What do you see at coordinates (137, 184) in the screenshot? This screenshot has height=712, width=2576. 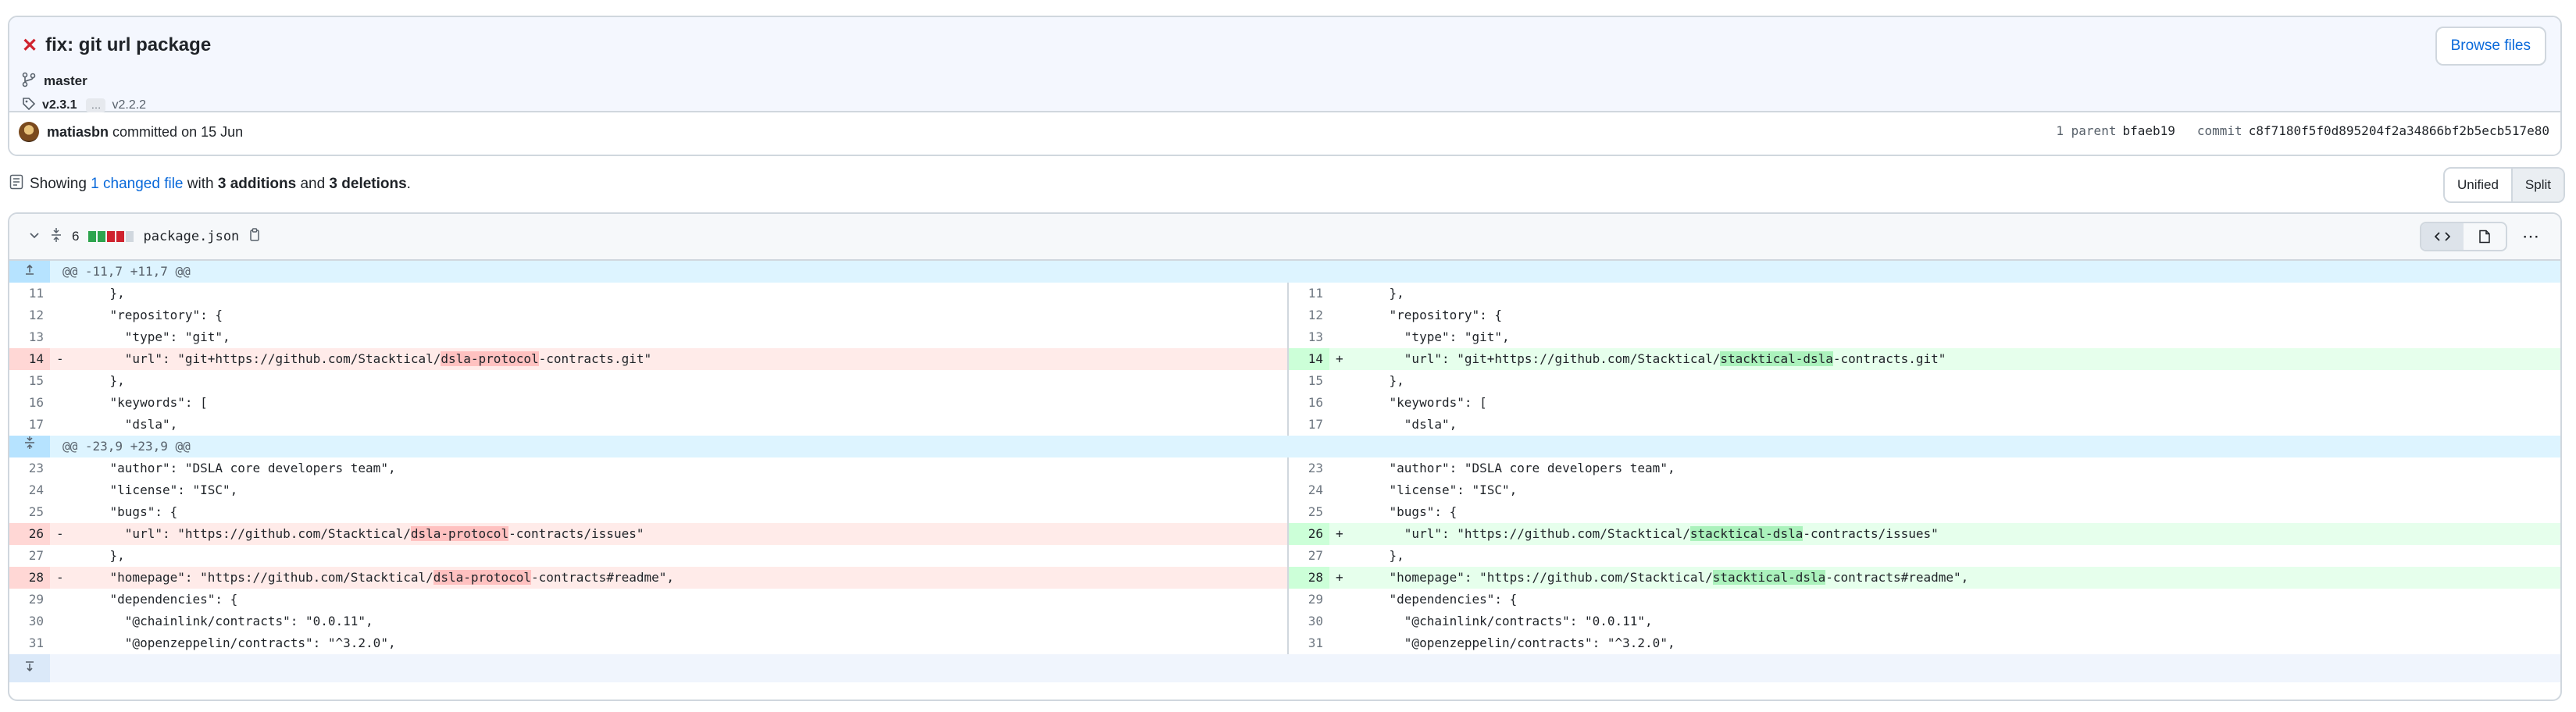 I see `changed-files-link: 1 changed file` at bounding box center [137, 184].